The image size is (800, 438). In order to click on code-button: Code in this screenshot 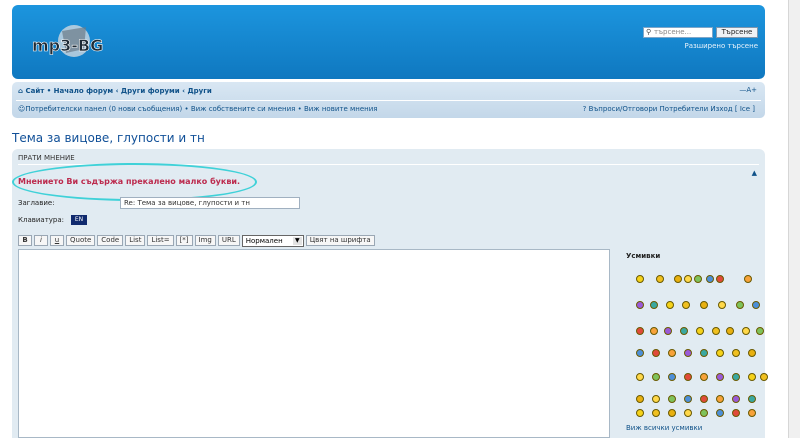, I will do `click(110, 240)`.